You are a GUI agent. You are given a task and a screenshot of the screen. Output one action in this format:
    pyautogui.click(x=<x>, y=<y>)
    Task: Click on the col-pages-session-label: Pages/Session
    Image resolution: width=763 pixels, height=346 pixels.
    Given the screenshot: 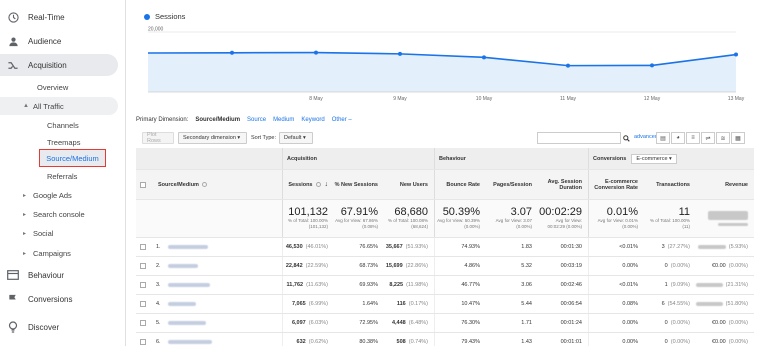 What is the action you would take?
    pyautogui.click(x=512, y=184)
    